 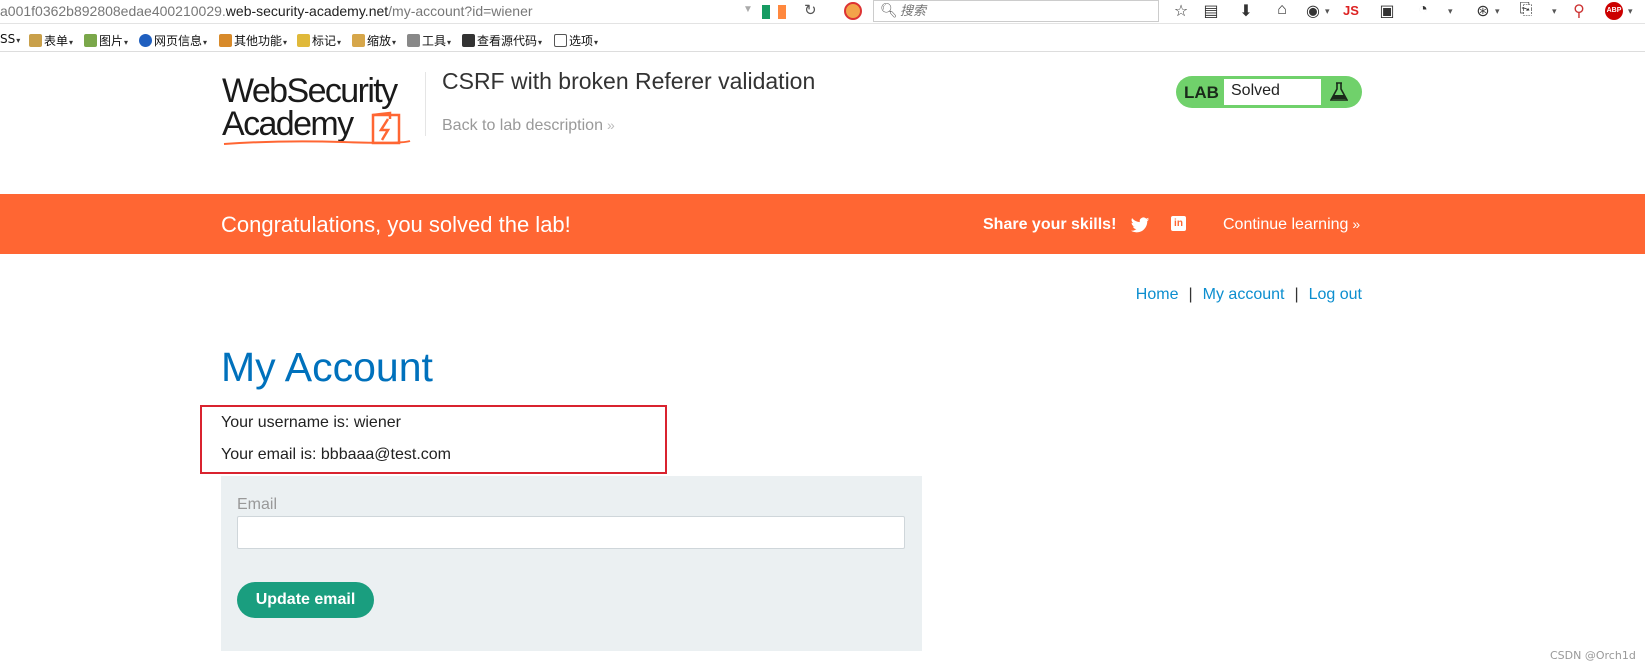 I want to click on menu-item-tools: 工具▾, so click(x=429, y=40).